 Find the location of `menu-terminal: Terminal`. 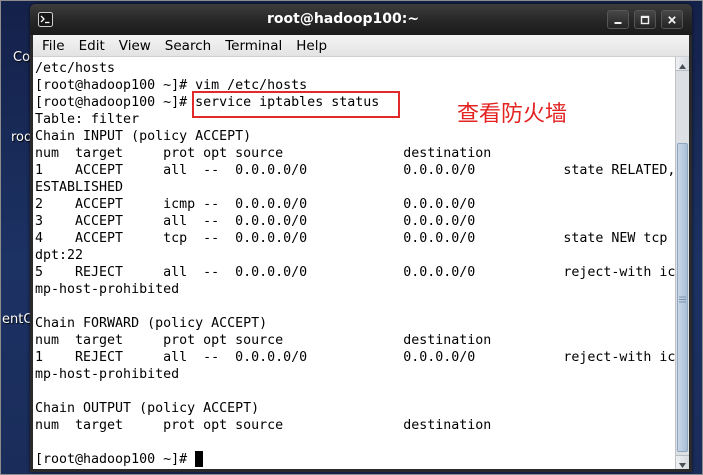

menu-terminal: Terminal is located at coordinates (253, 46).